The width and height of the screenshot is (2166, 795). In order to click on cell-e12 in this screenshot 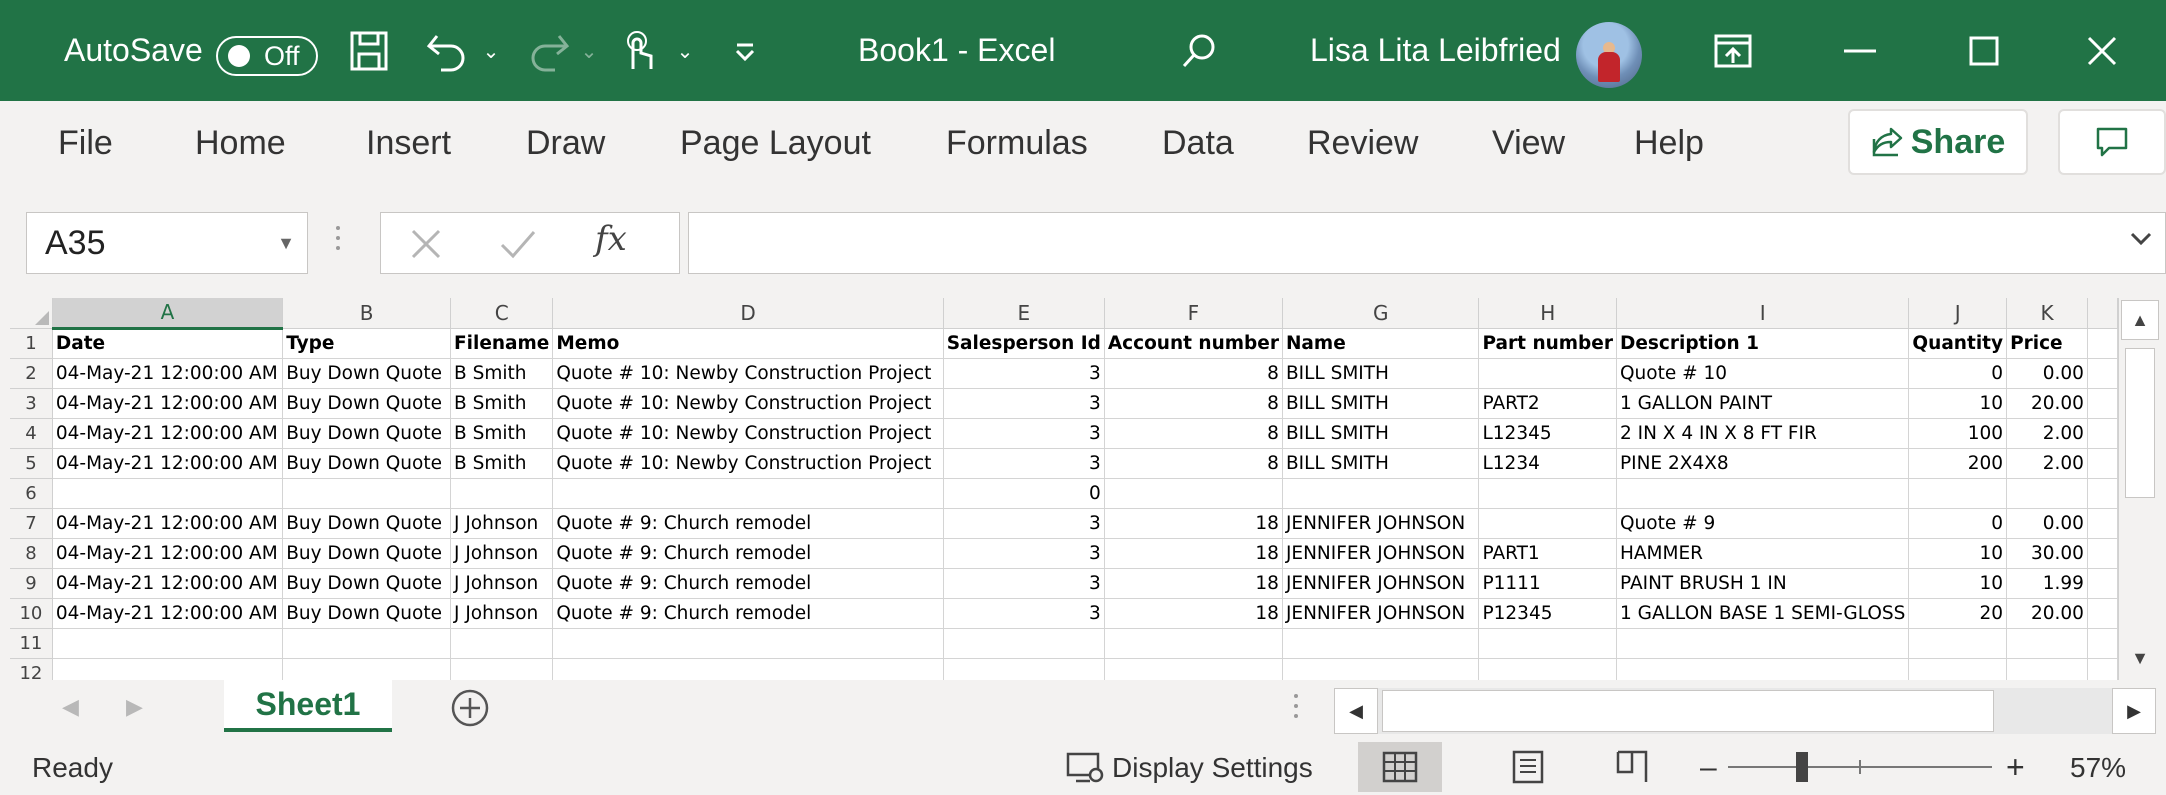, I will do `click(1024, 669)`.